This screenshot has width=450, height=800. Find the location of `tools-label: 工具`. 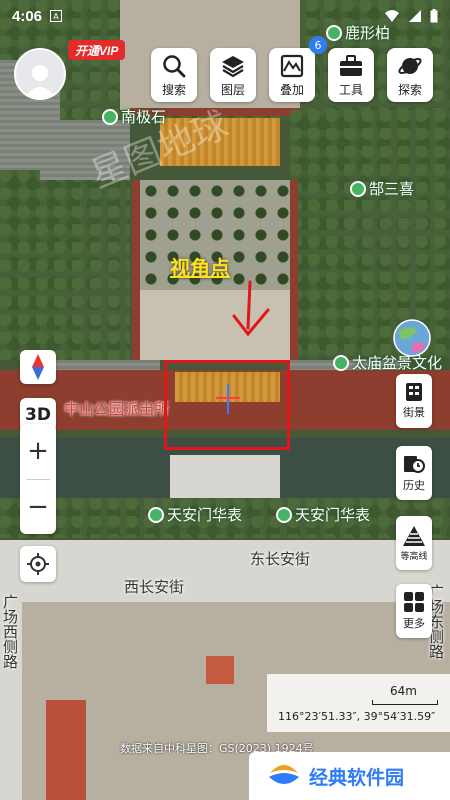

tools-label: 工具 is located at coordinates (350, 89).